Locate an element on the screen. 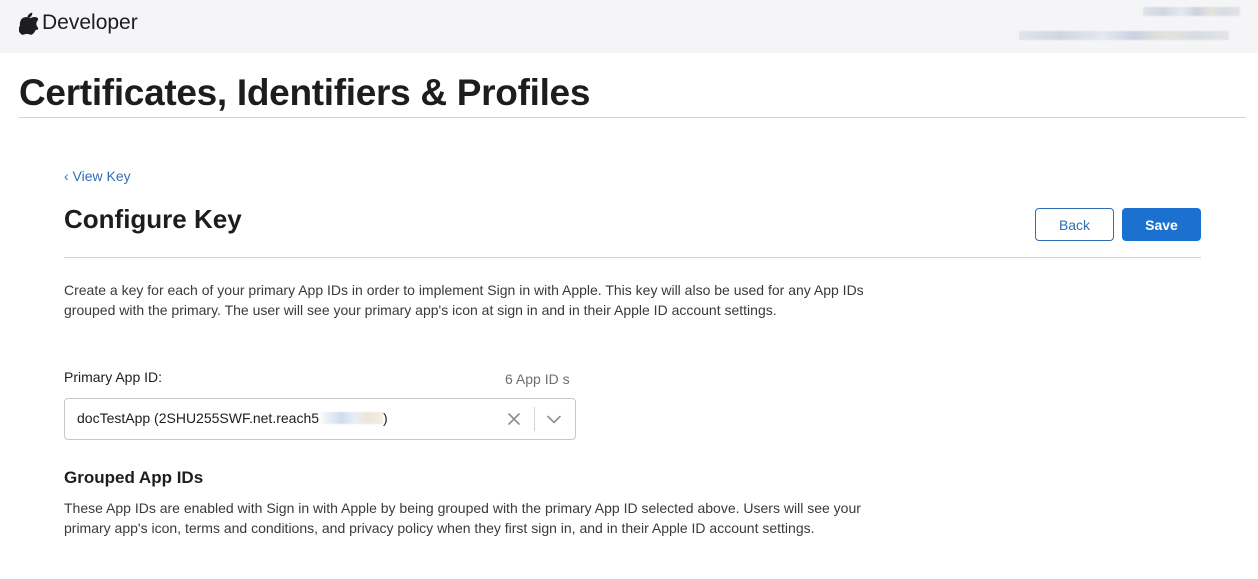  primary-app-id-value: docTestApp (2SHU255SWF.net.reach5) is located at coordinates (232, 418).